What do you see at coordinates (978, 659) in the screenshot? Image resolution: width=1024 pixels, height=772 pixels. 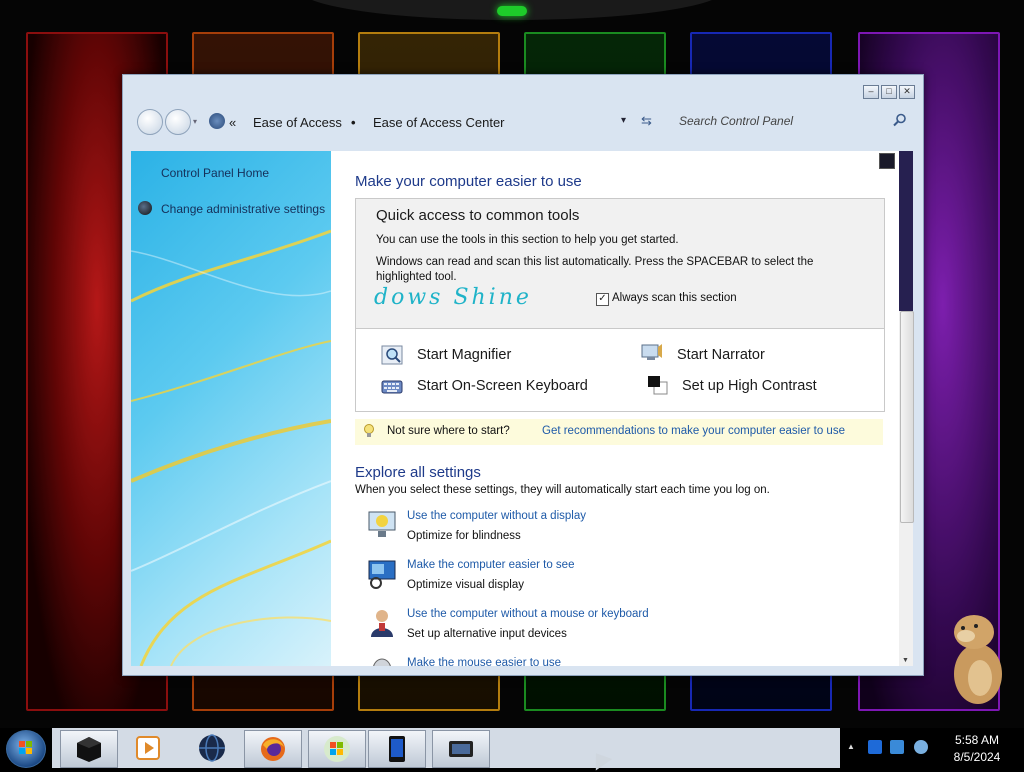 I see `gopher-sticker-icon` at bounding box center [978, 659].